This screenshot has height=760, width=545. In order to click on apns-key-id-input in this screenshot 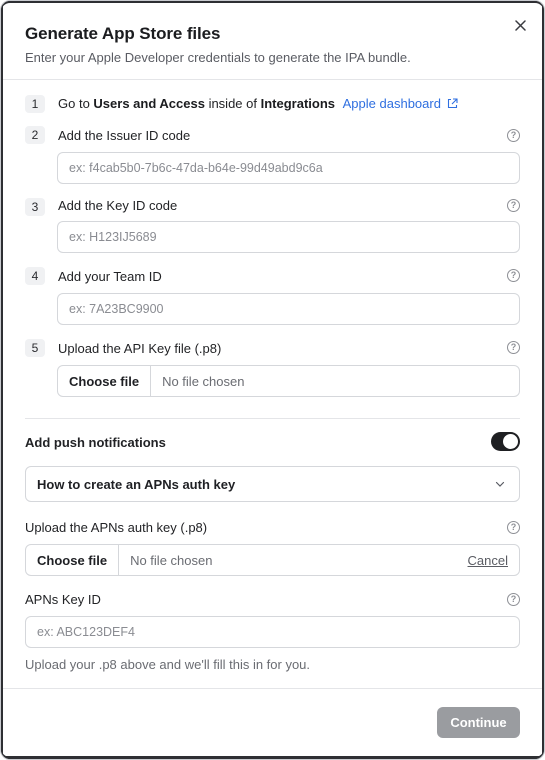, I will do `click(272, 632)`.